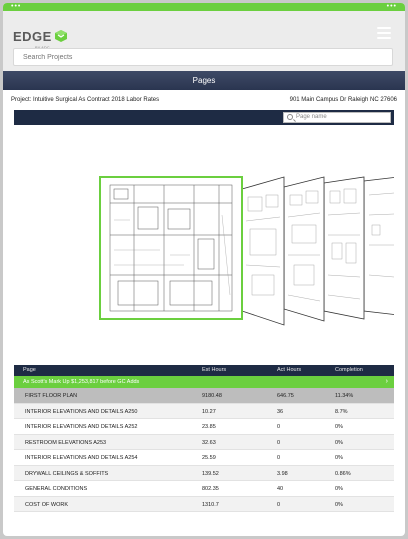  I want to click on cell-est-hours: 10.27, so click(209, 411).